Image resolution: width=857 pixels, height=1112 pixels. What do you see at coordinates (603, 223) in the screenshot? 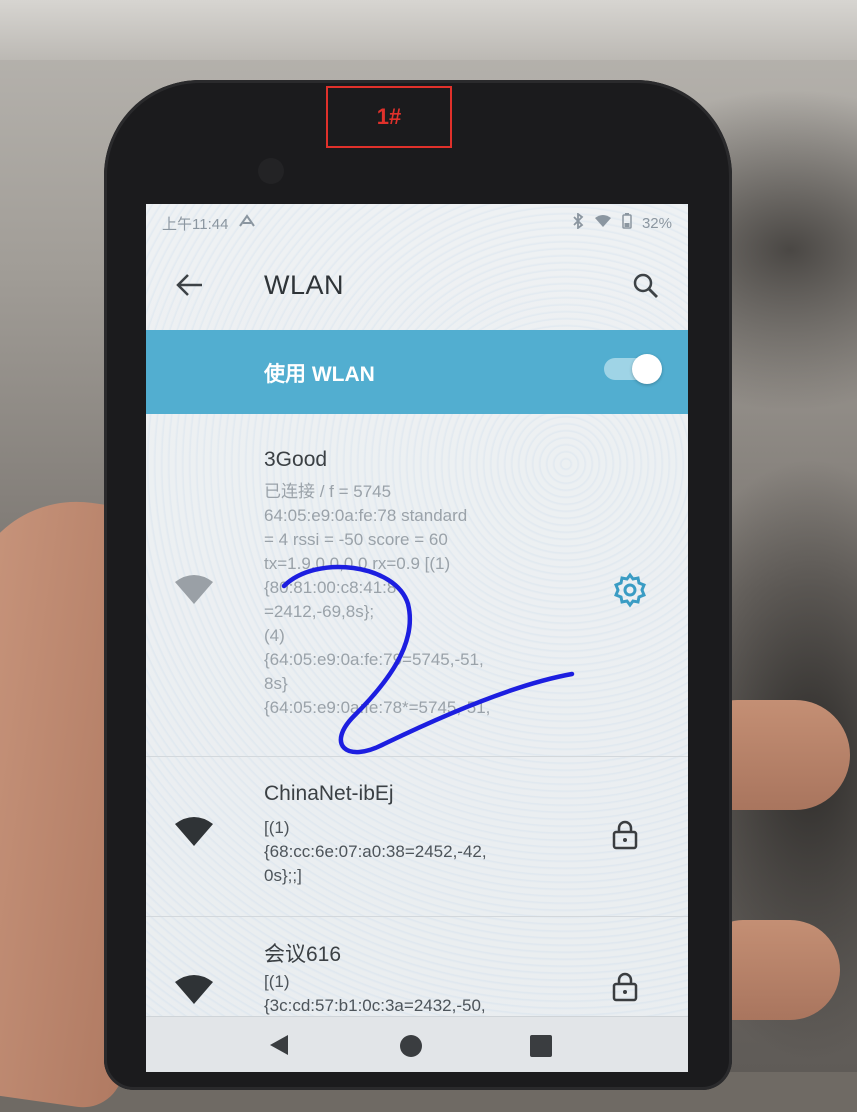
I see `wifi-status-icon` at bounding box center [603, 223].